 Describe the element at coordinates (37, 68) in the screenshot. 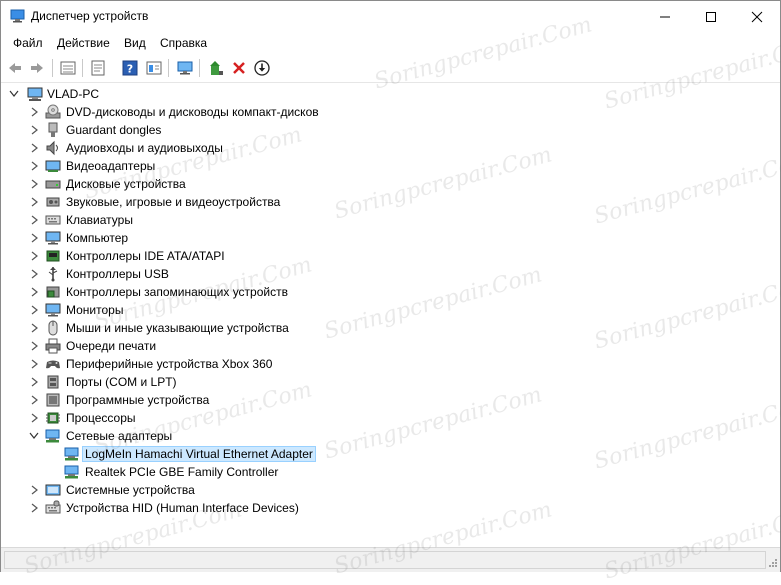

I see `forward-button` at that location.